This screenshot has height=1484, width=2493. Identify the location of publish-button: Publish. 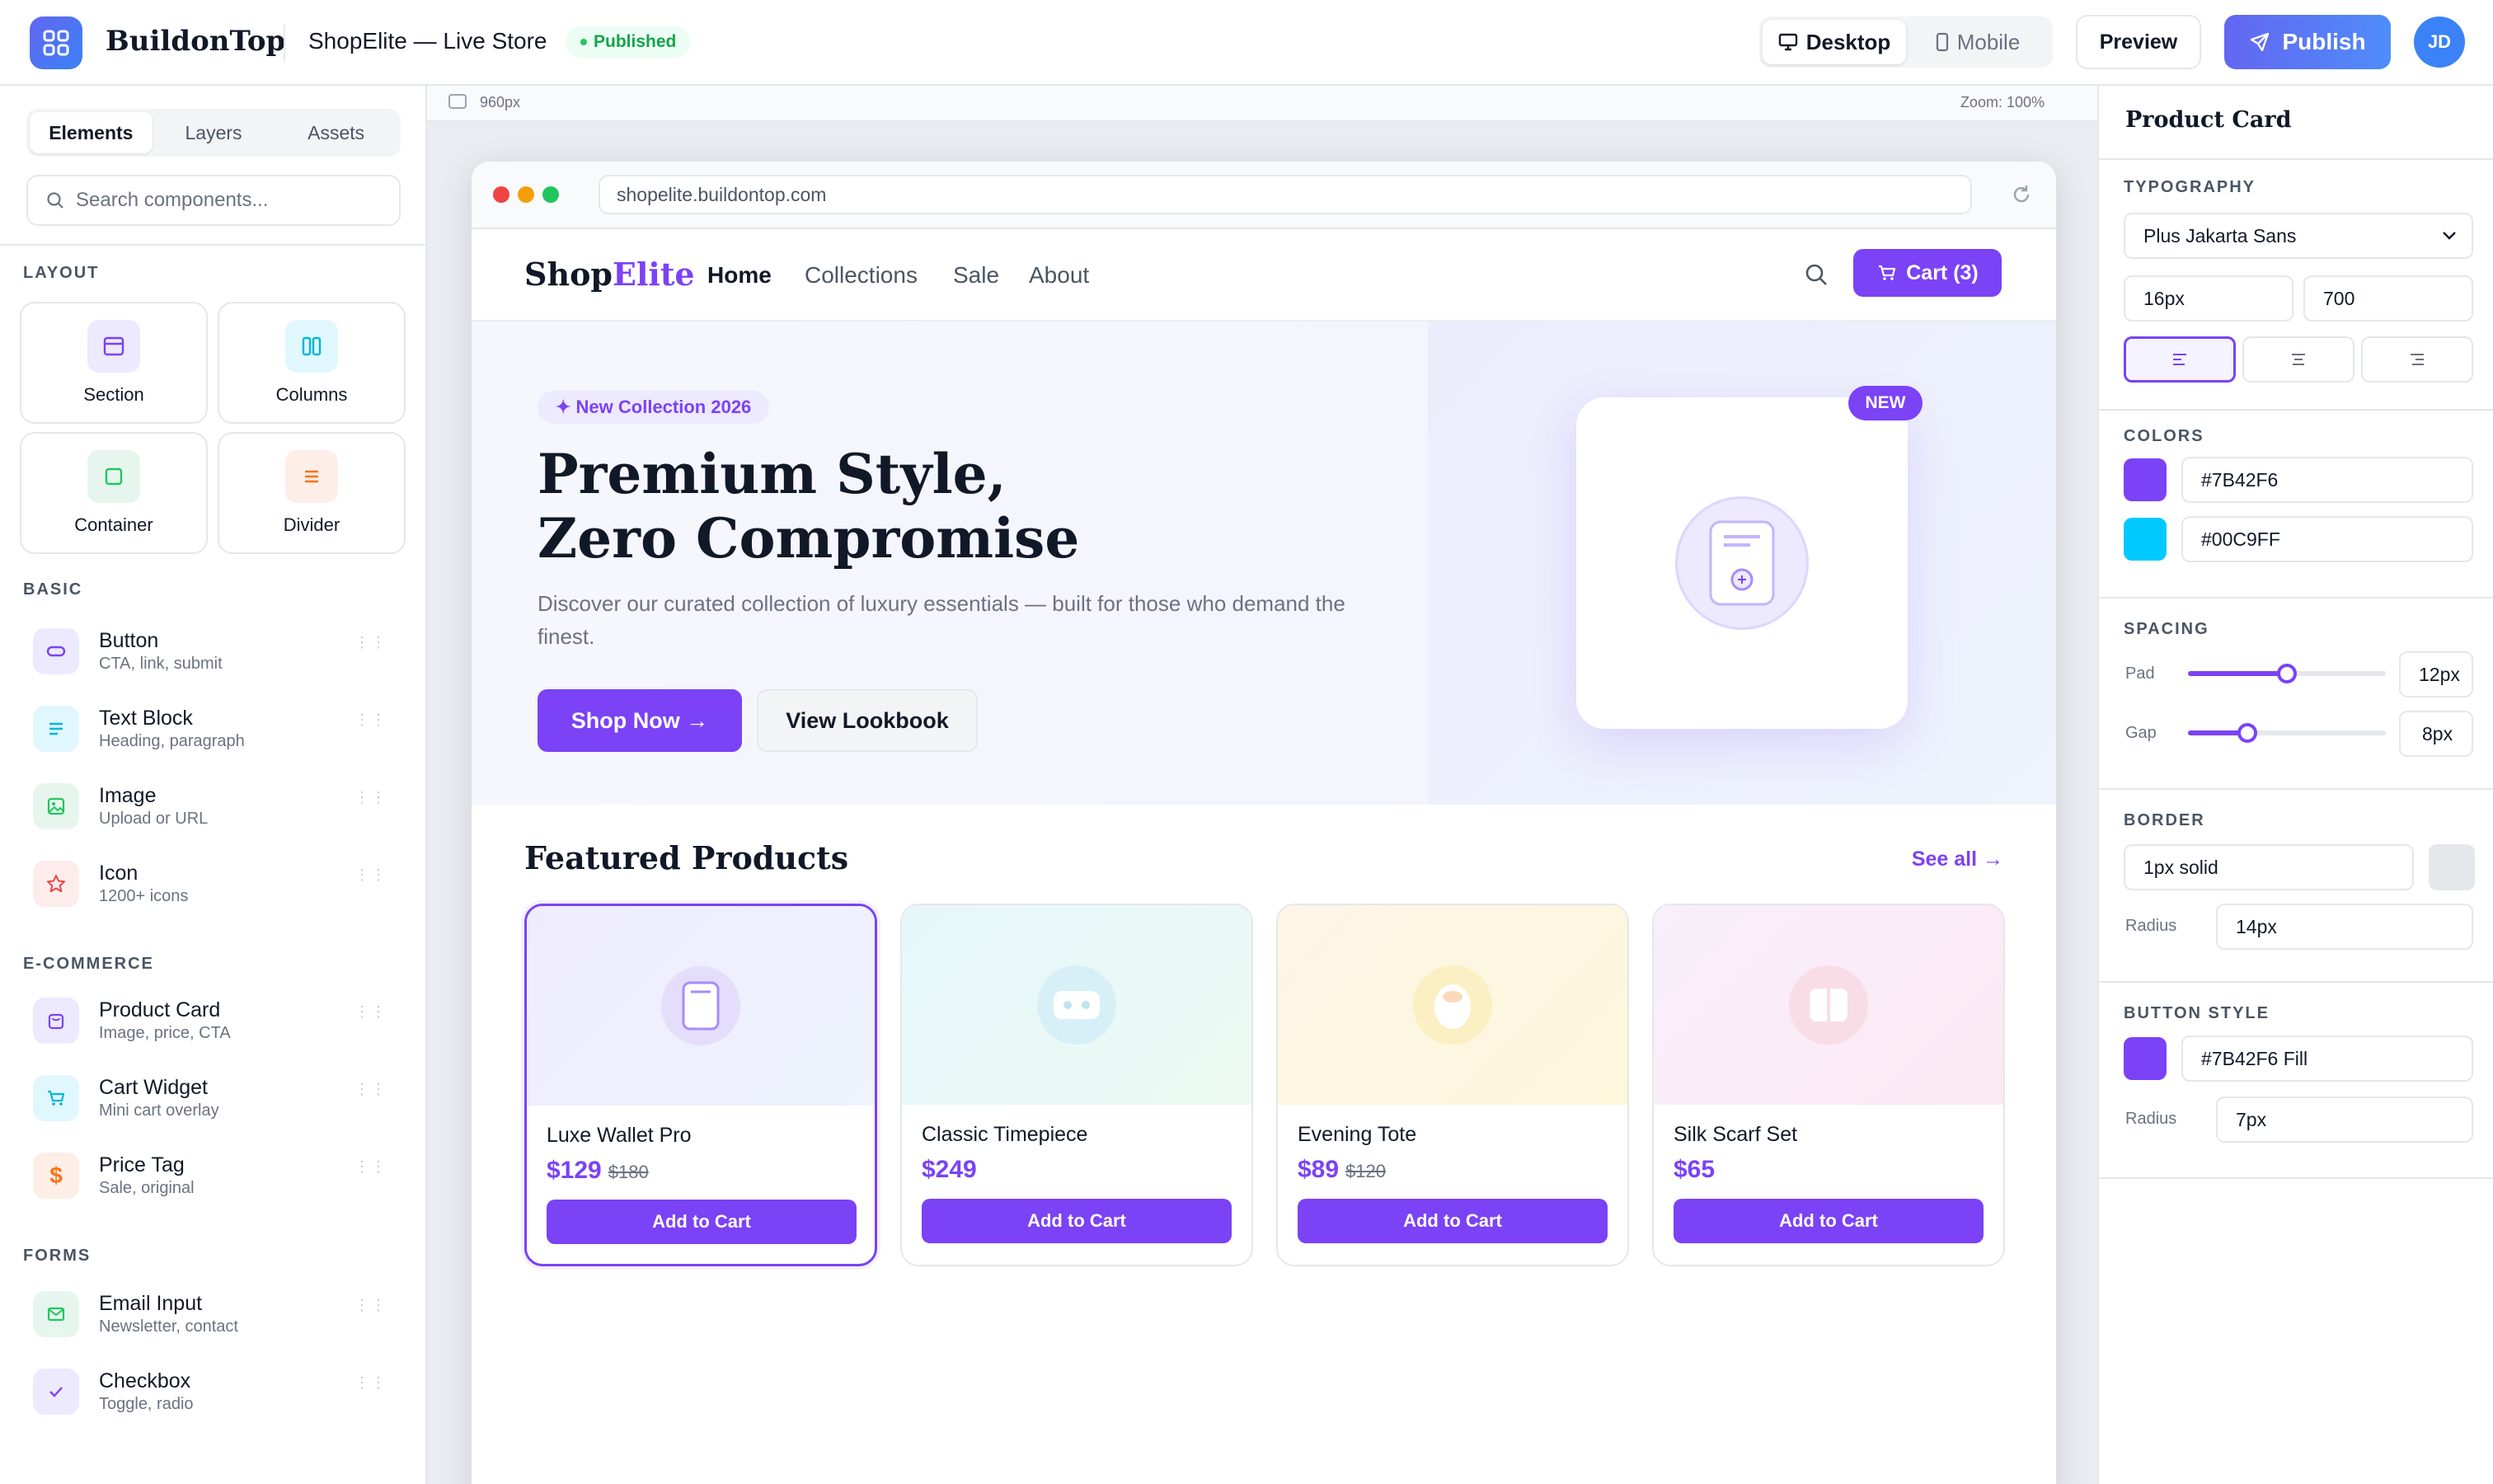
(2307, 42).